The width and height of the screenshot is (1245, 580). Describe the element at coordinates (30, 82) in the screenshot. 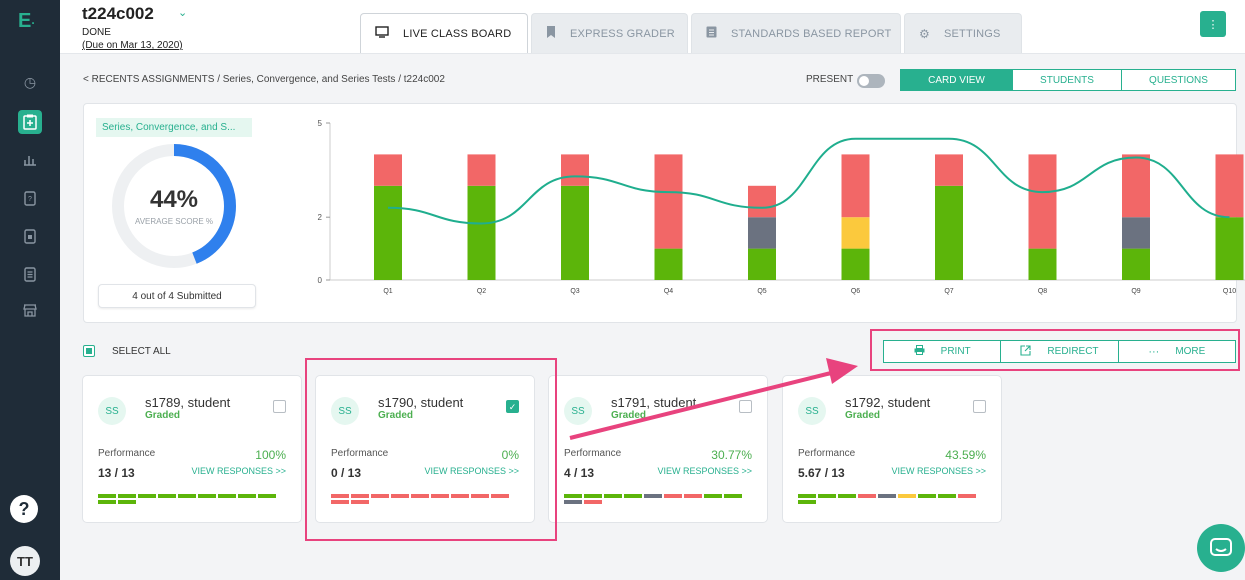

I see `clock-icon: ◷` at that location.